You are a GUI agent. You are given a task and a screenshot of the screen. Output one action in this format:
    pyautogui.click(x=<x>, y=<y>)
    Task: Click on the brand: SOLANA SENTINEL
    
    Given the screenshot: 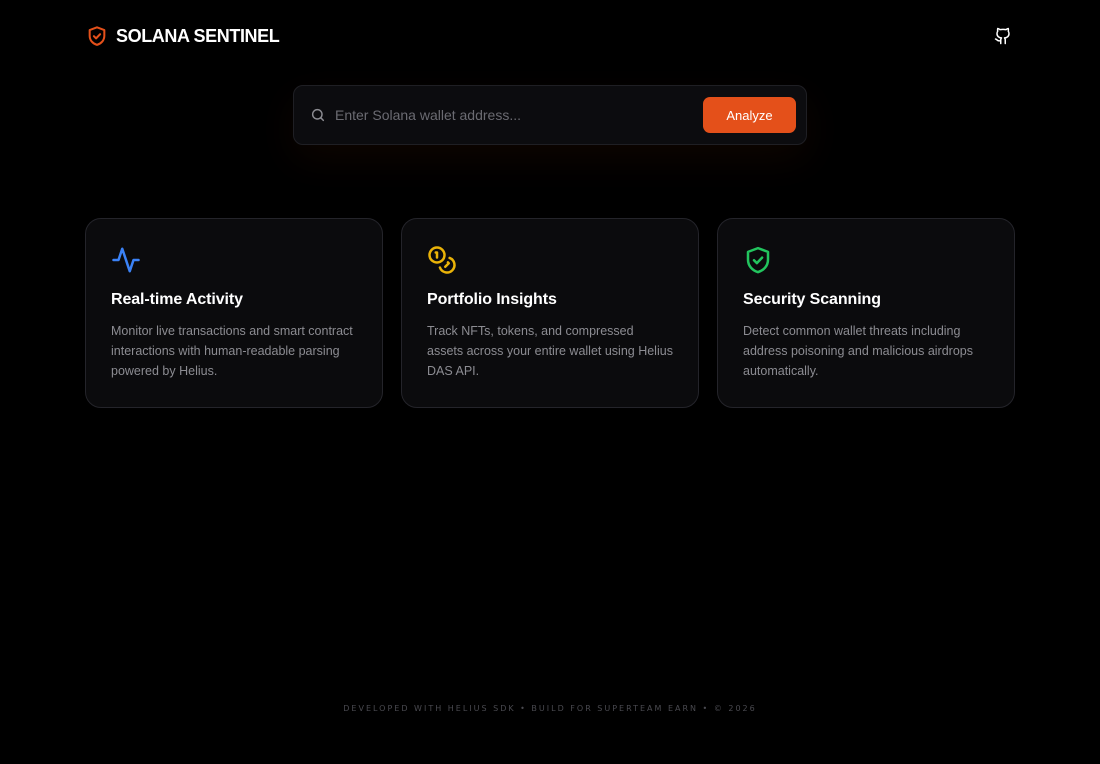 What is the action you would take?
    pyautogui.click(x=183, y=36)
    